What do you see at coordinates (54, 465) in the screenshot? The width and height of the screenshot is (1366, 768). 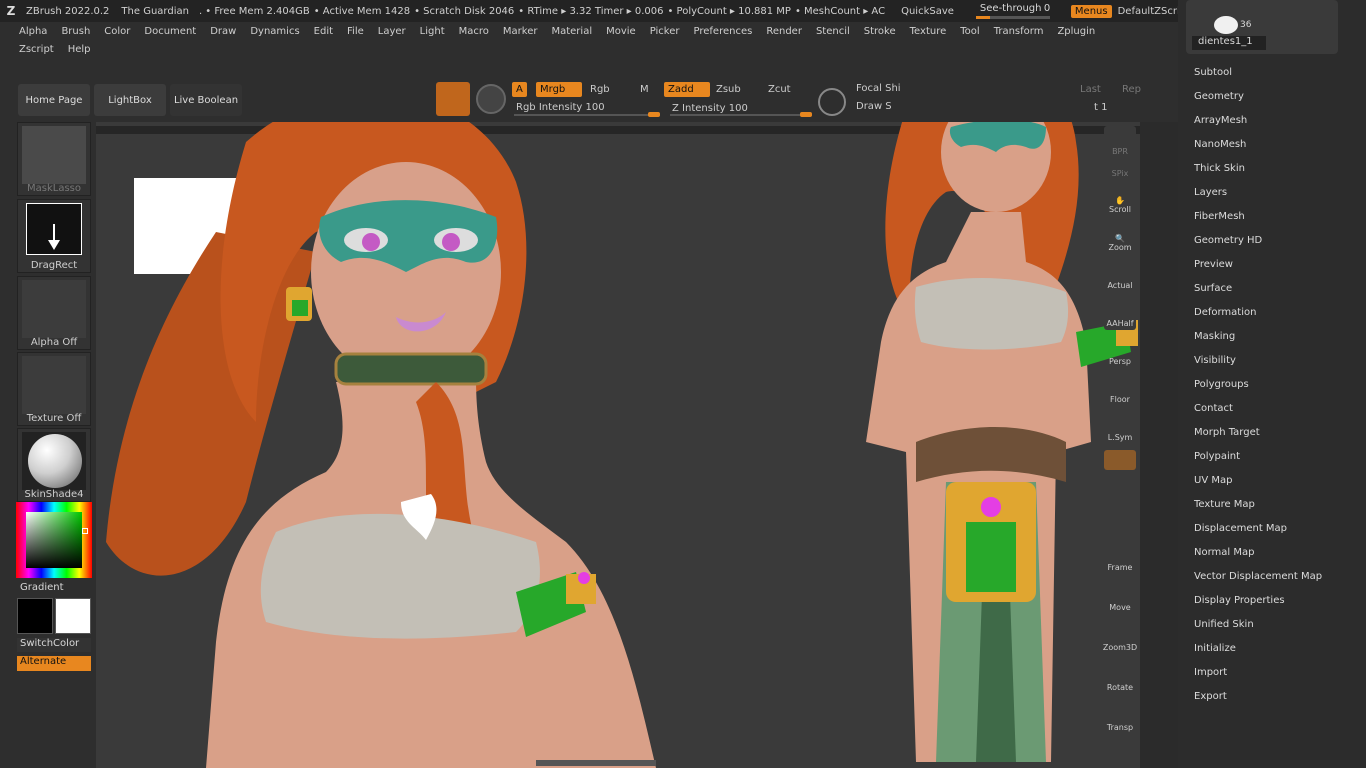 I see `material-selector: SkinShade4` at bounding box center [54, 465].